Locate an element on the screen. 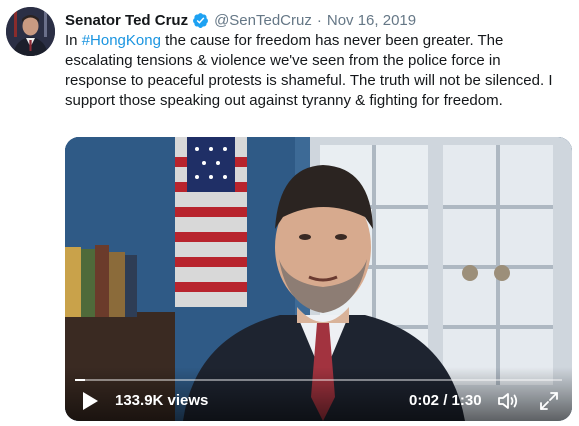  author-display-name: Senator Ted Cruz is located at coordinates (126, 20).